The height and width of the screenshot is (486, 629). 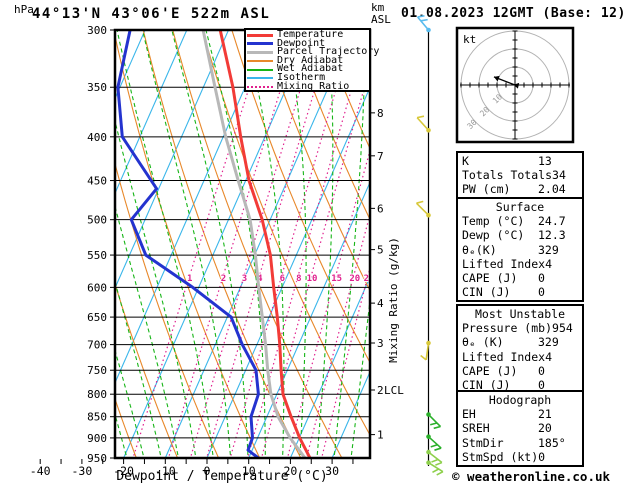 What do you see at coordinates (97, 181) in the screenshot?
I see `pressure-tick-label: 450` at bounding box center [97, 181].